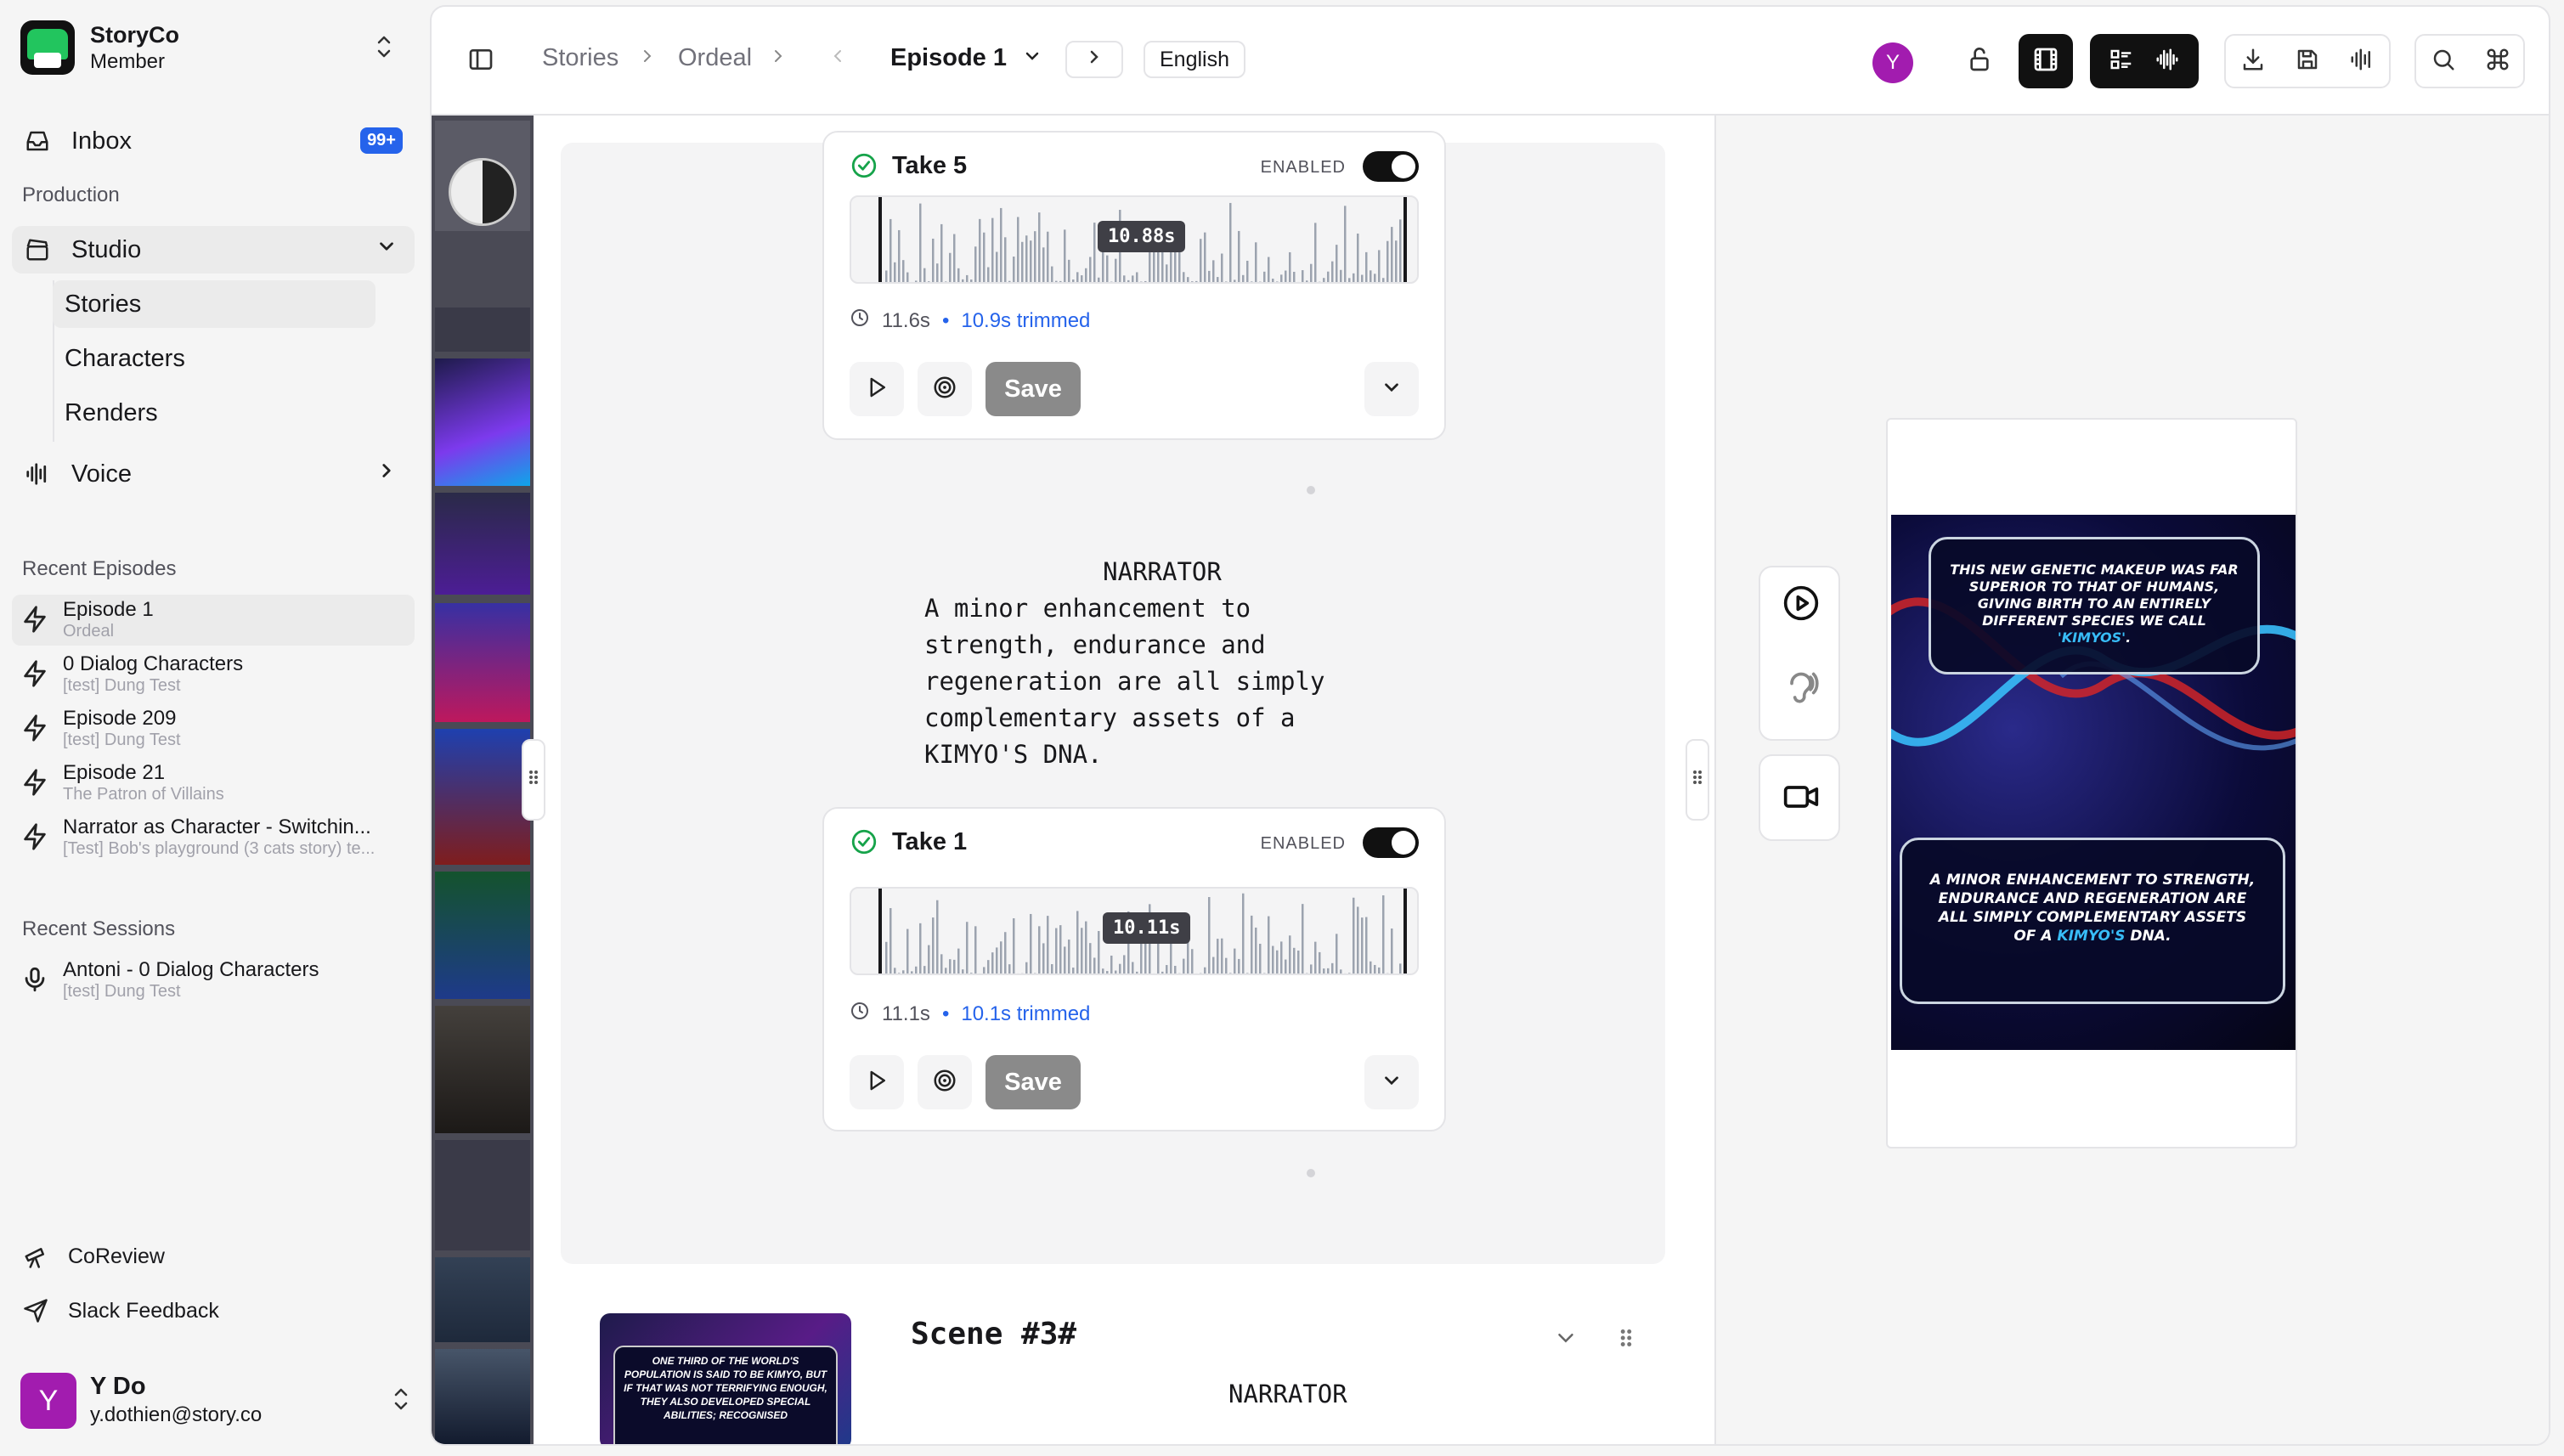 This screenshot has height=1456, width=2564. I want to click on video-camera-icon, so click(1801, 799).